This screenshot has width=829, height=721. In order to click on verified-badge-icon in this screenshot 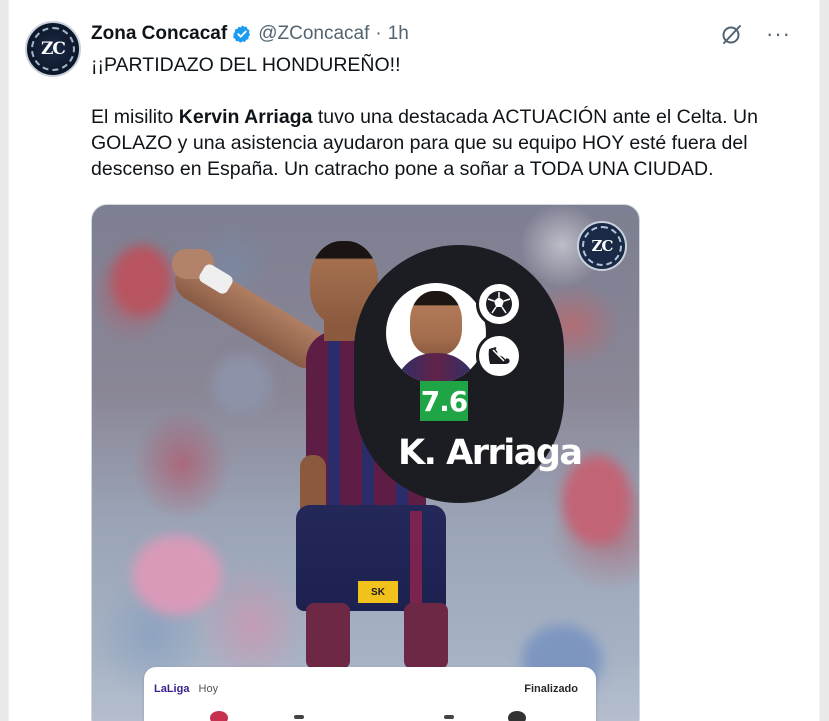, I will do `click(242, 34)`.